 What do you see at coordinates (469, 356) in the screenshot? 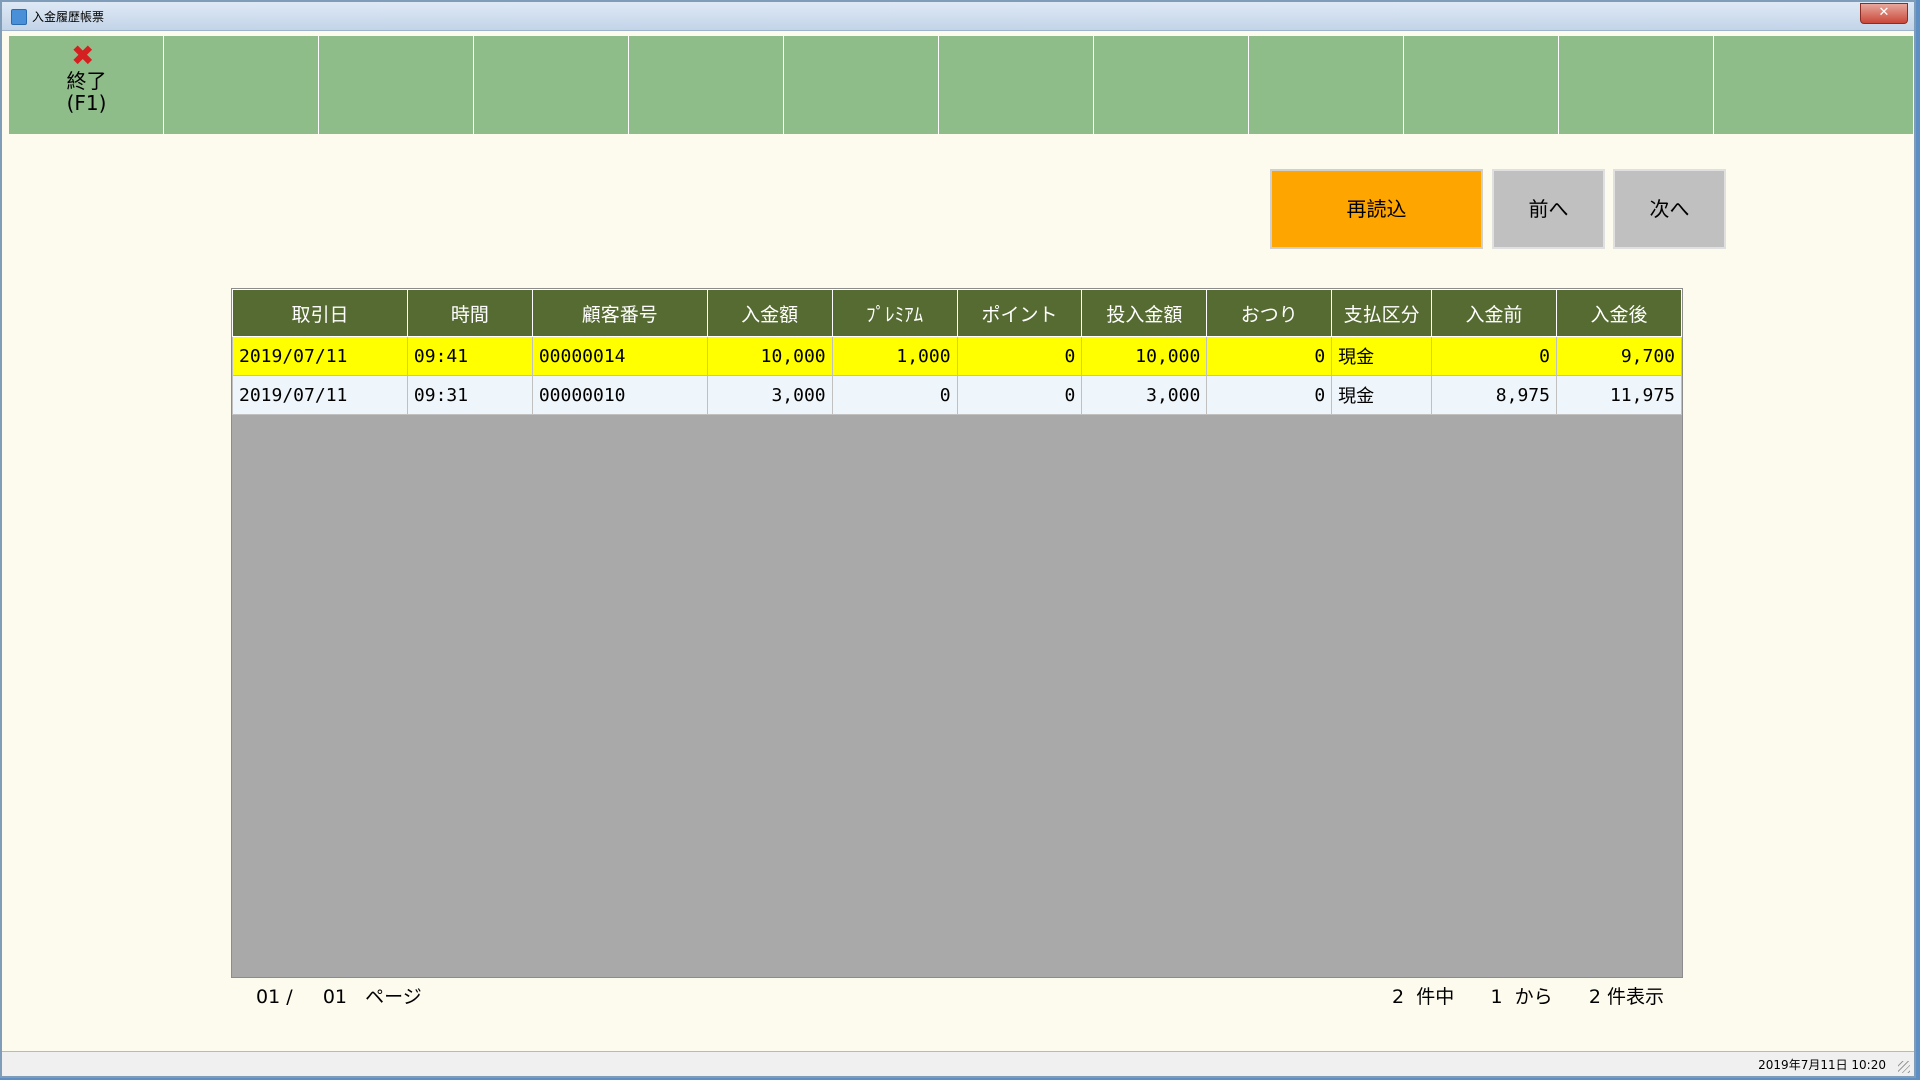
I see `cell-time: 09:41` at bounding box center [469, 356].